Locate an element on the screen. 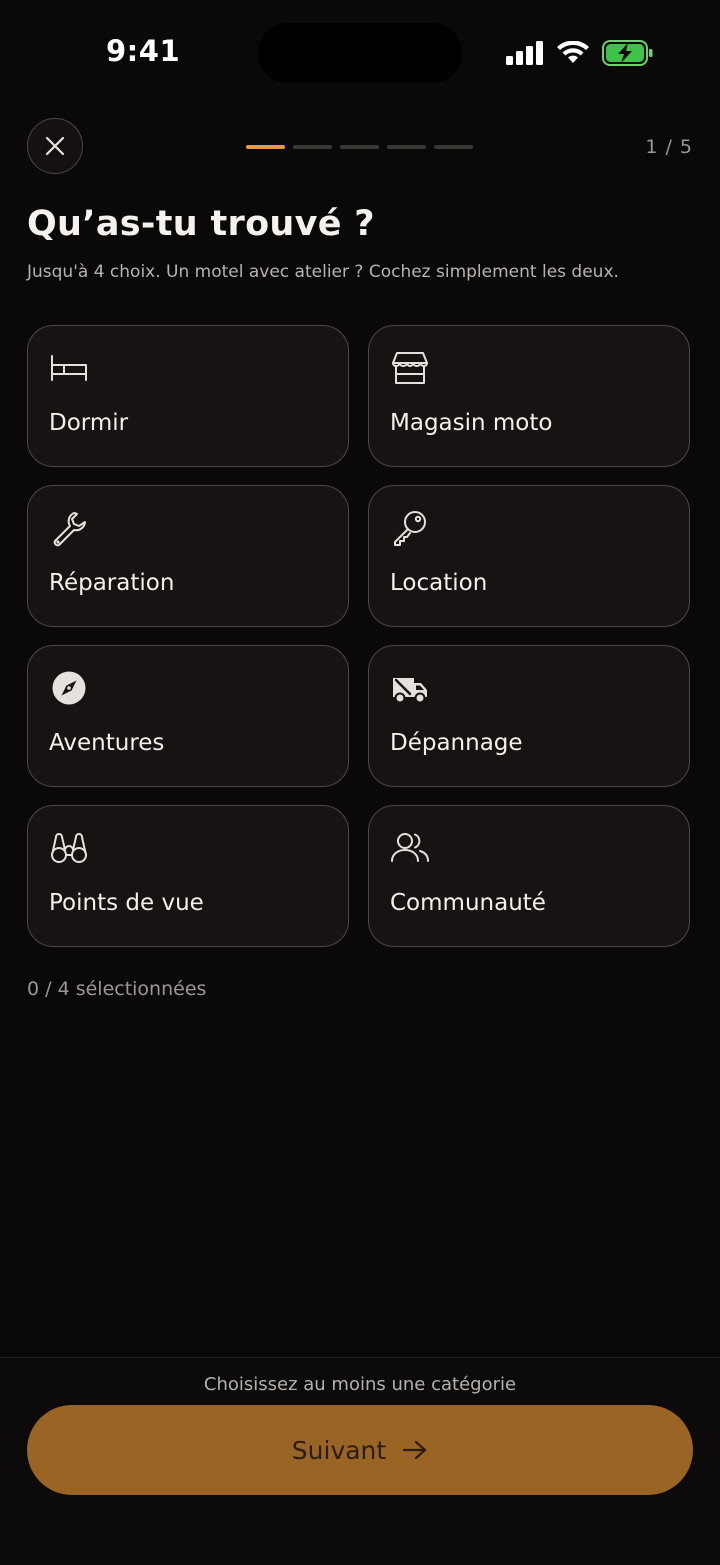 The image size is (720, 1565). dynamic-island is located at coordinates (360, 53).